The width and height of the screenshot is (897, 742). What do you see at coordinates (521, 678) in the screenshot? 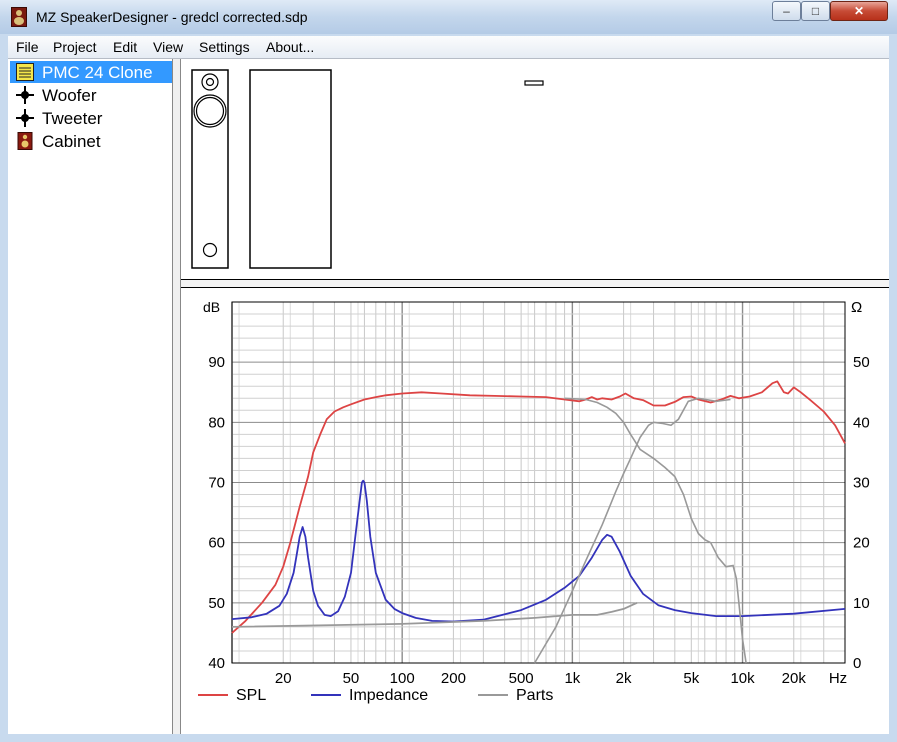
I see `x-tick-label: 500` at bounding box center [521, 678].